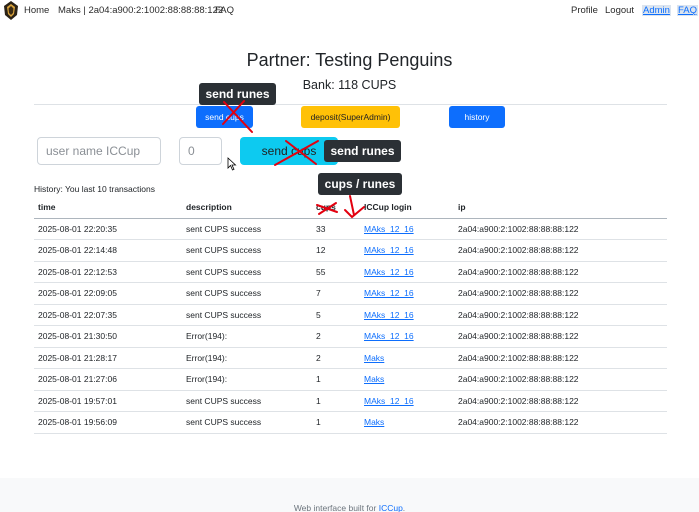 The height and width of the screenshot is (512, 699). Describe the element at coordinates (560, 208) in the screenshot. I see `column-header-ip: ip` at that location.